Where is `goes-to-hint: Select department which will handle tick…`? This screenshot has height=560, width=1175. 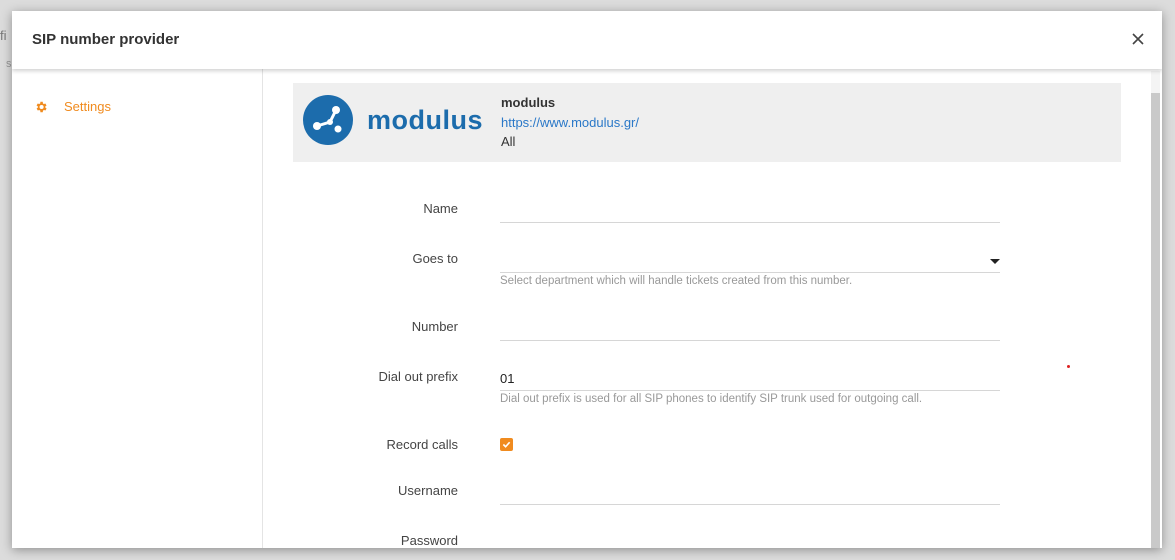 goes-to-hint: Select department which will handle tick… is located at coordinates (676, 281).